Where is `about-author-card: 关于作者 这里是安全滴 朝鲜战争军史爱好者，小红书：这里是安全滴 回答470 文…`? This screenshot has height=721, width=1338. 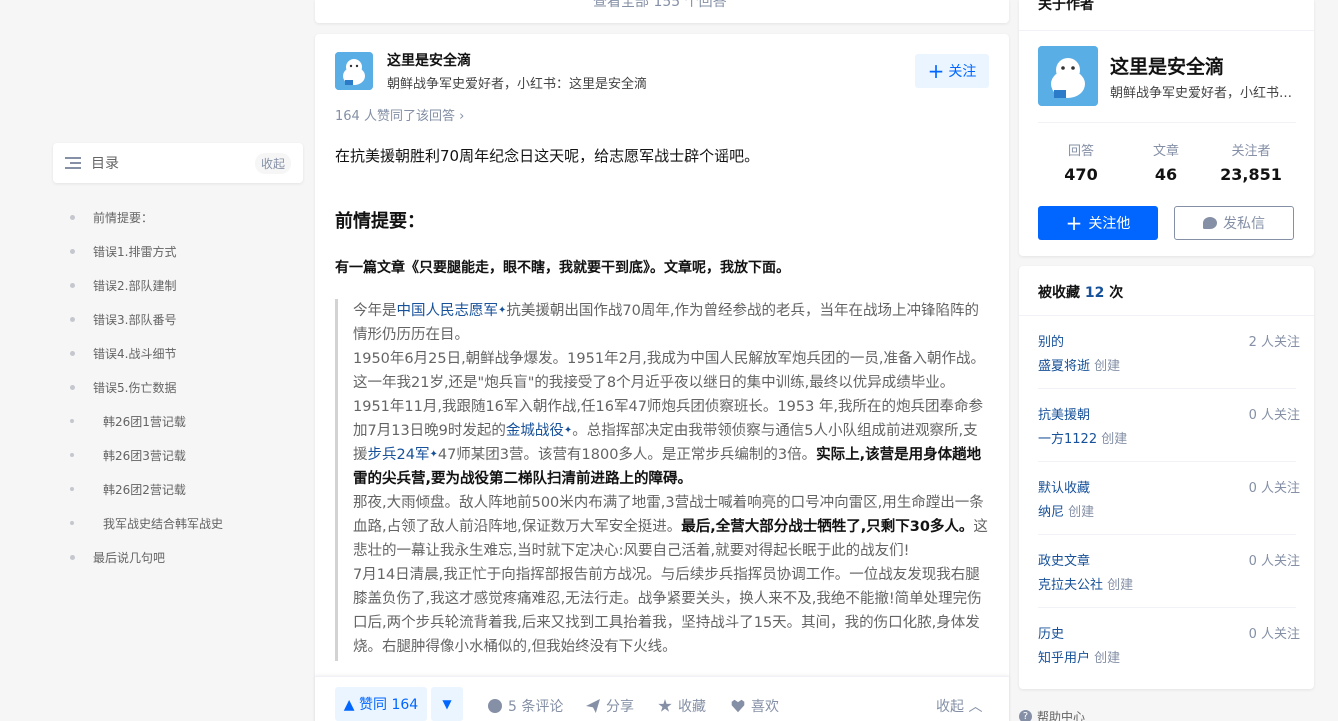
about-author-card: 关于作者 这里是安全滴 朝鲜战争军史爱好者，小红书：这里是安全滴 回答470 文… is located at coordinates (1166, 128).